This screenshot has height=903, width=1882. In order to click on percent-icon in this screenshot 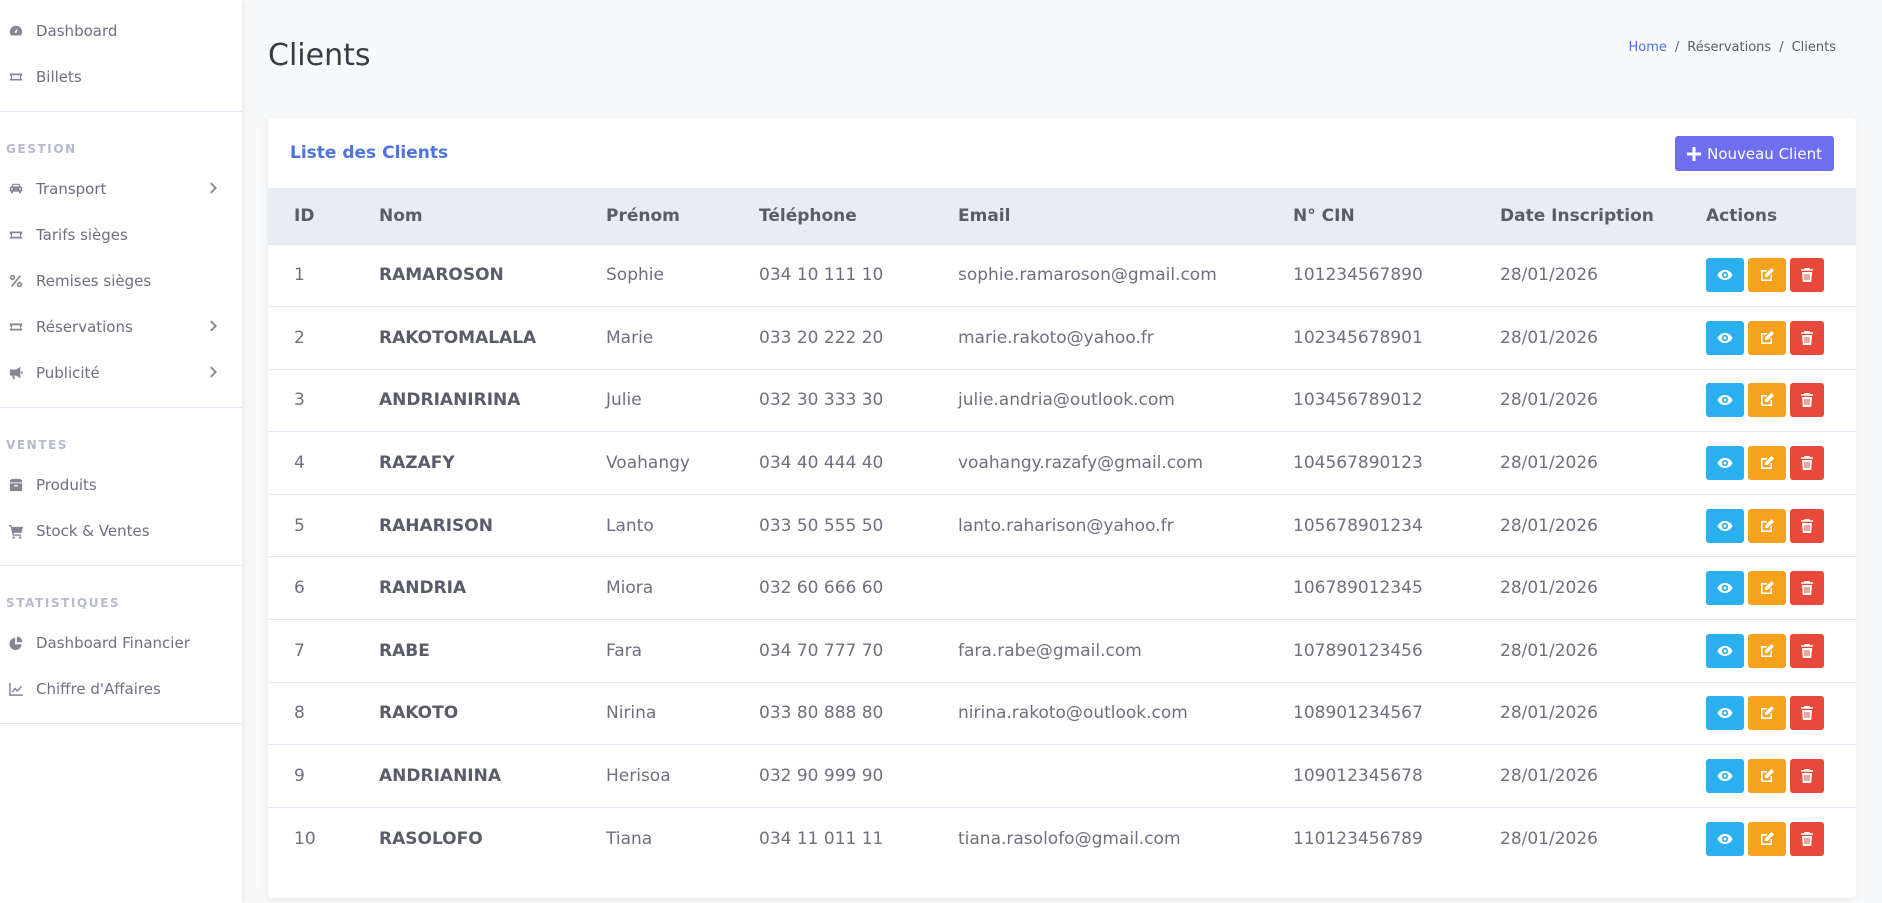, I will do `click(16, 281)`.